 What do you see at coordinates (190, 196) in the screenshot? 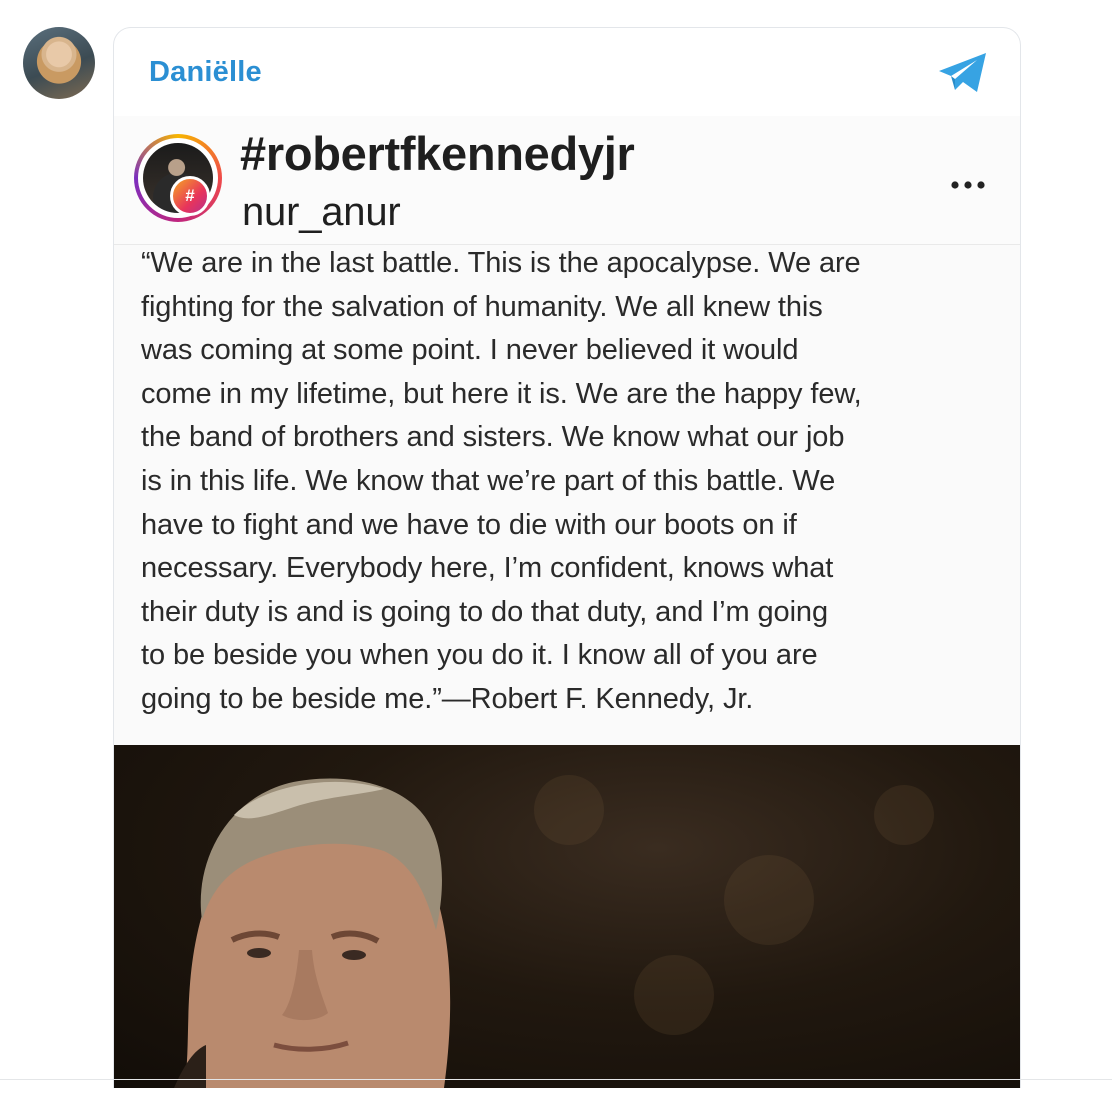
I see `hashtag-badge-icon: #` at bounding box center [190, 196].